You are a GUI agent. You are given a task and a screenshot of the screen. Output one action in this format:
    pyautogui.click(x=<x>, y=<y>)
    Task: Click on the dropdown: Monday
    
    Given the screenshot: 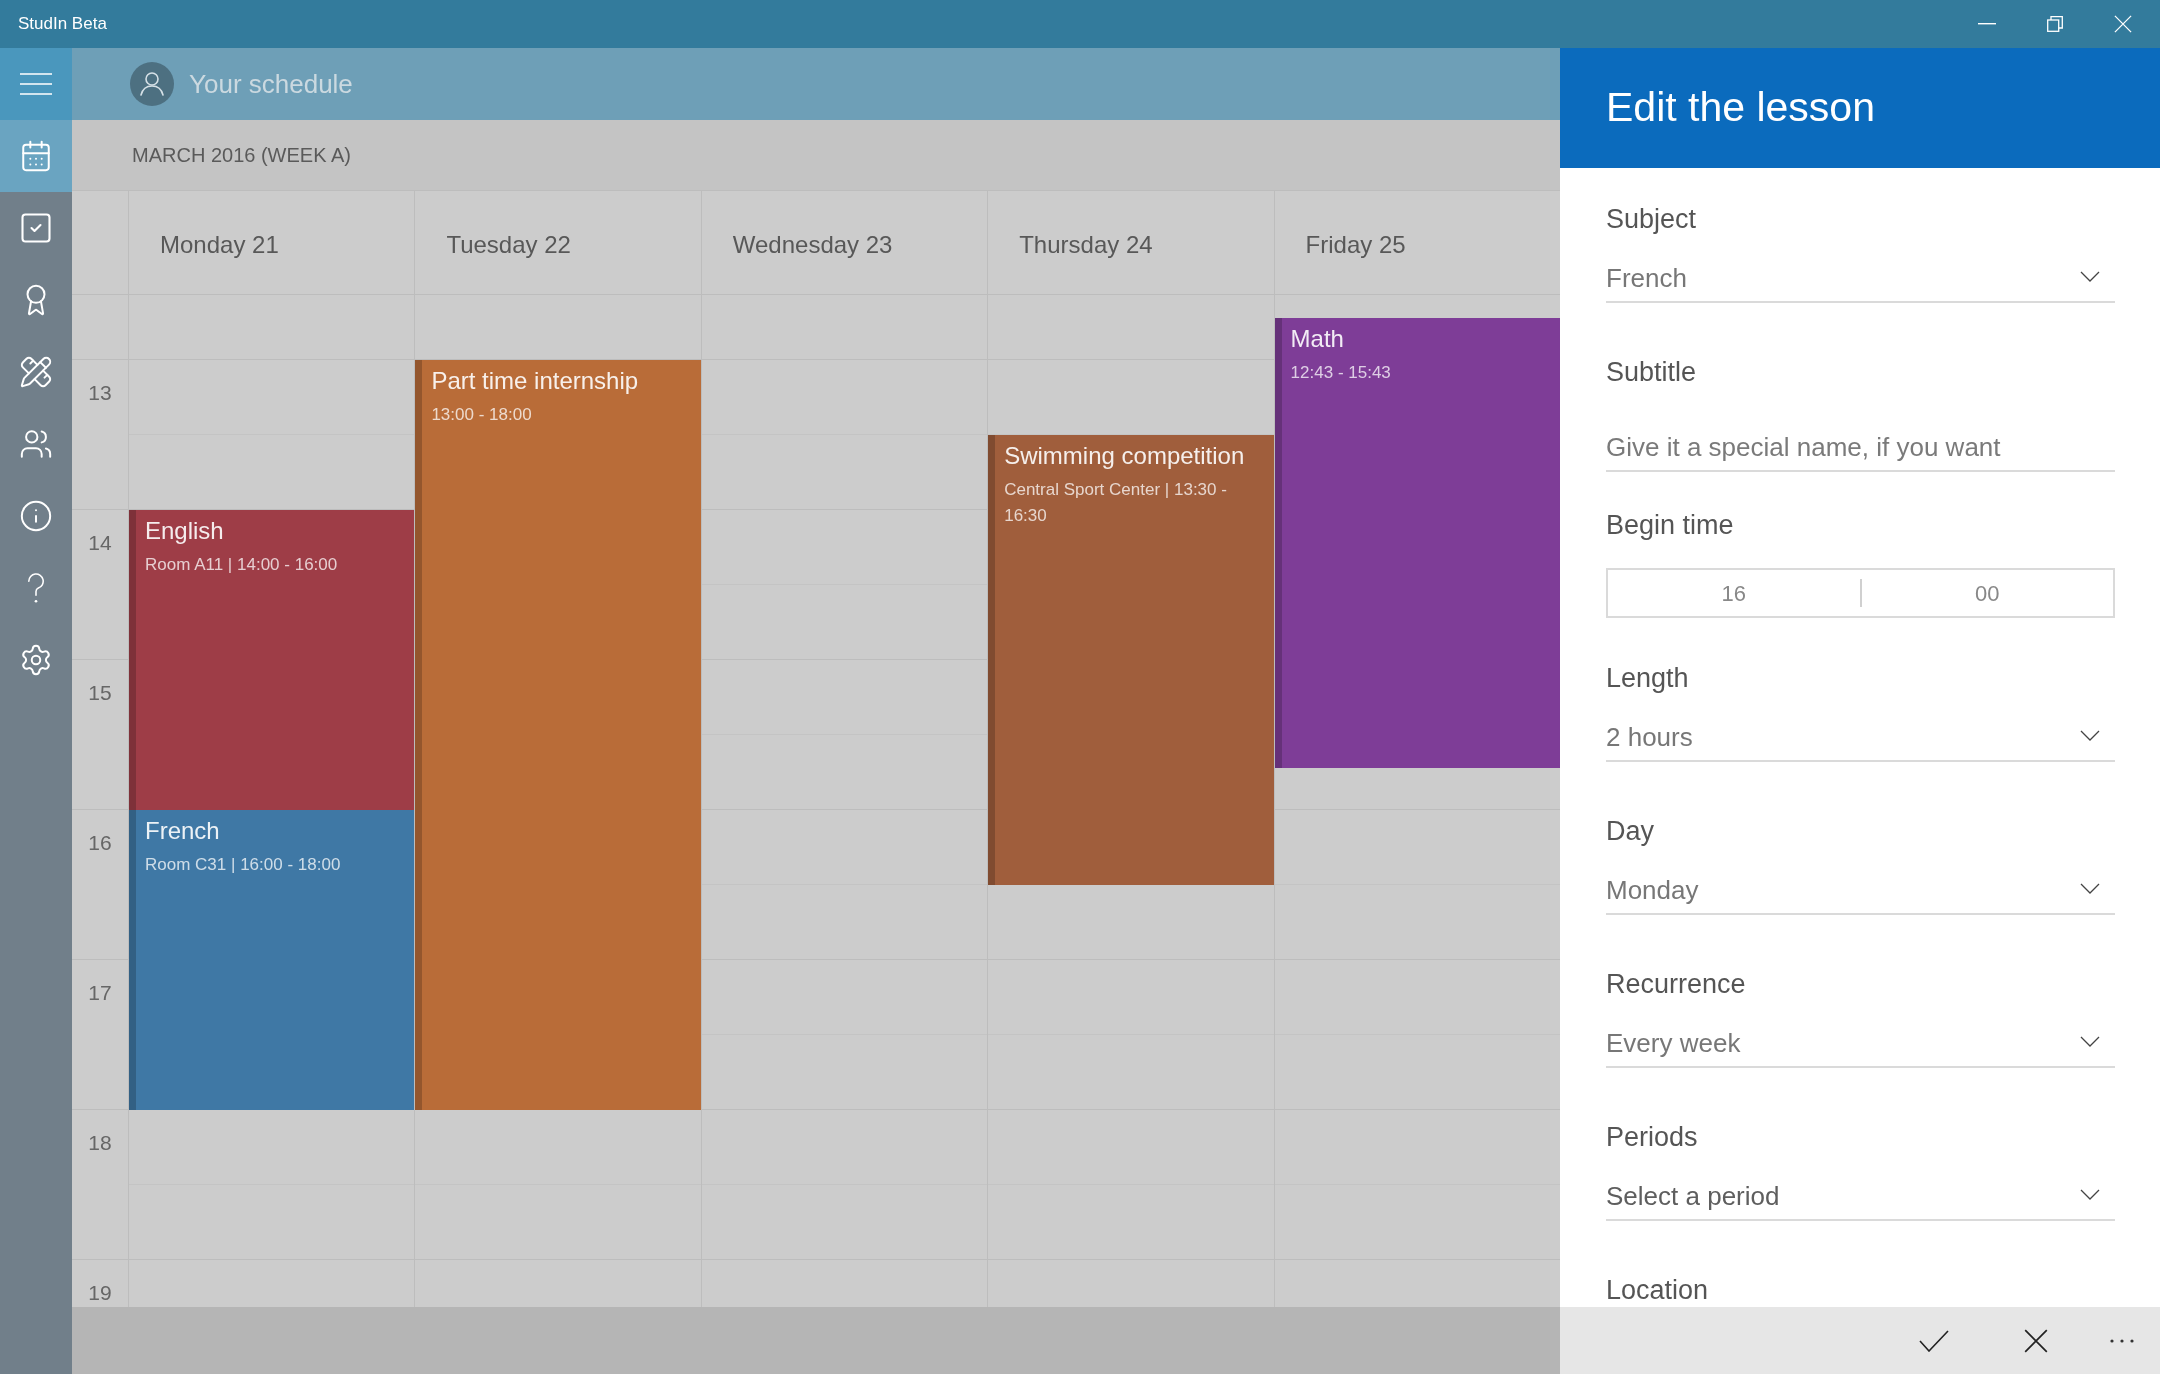 What is the action you would take?
    pyautogui.click(x=1860, y=885)
    